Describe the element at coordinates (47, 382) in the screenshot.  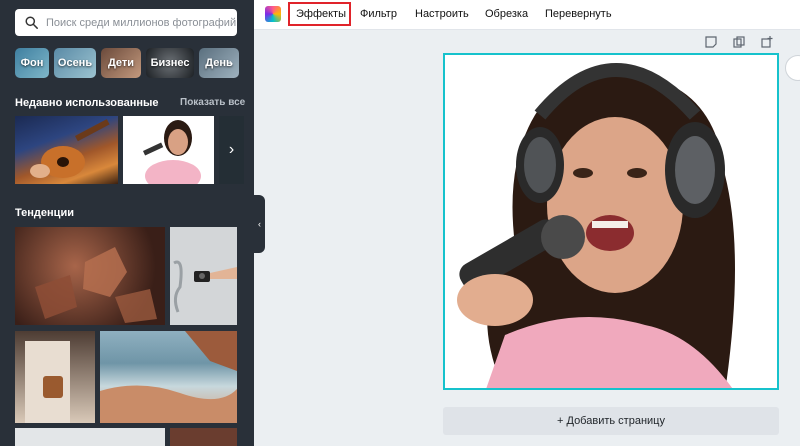
I see `bag-photo` at that location.